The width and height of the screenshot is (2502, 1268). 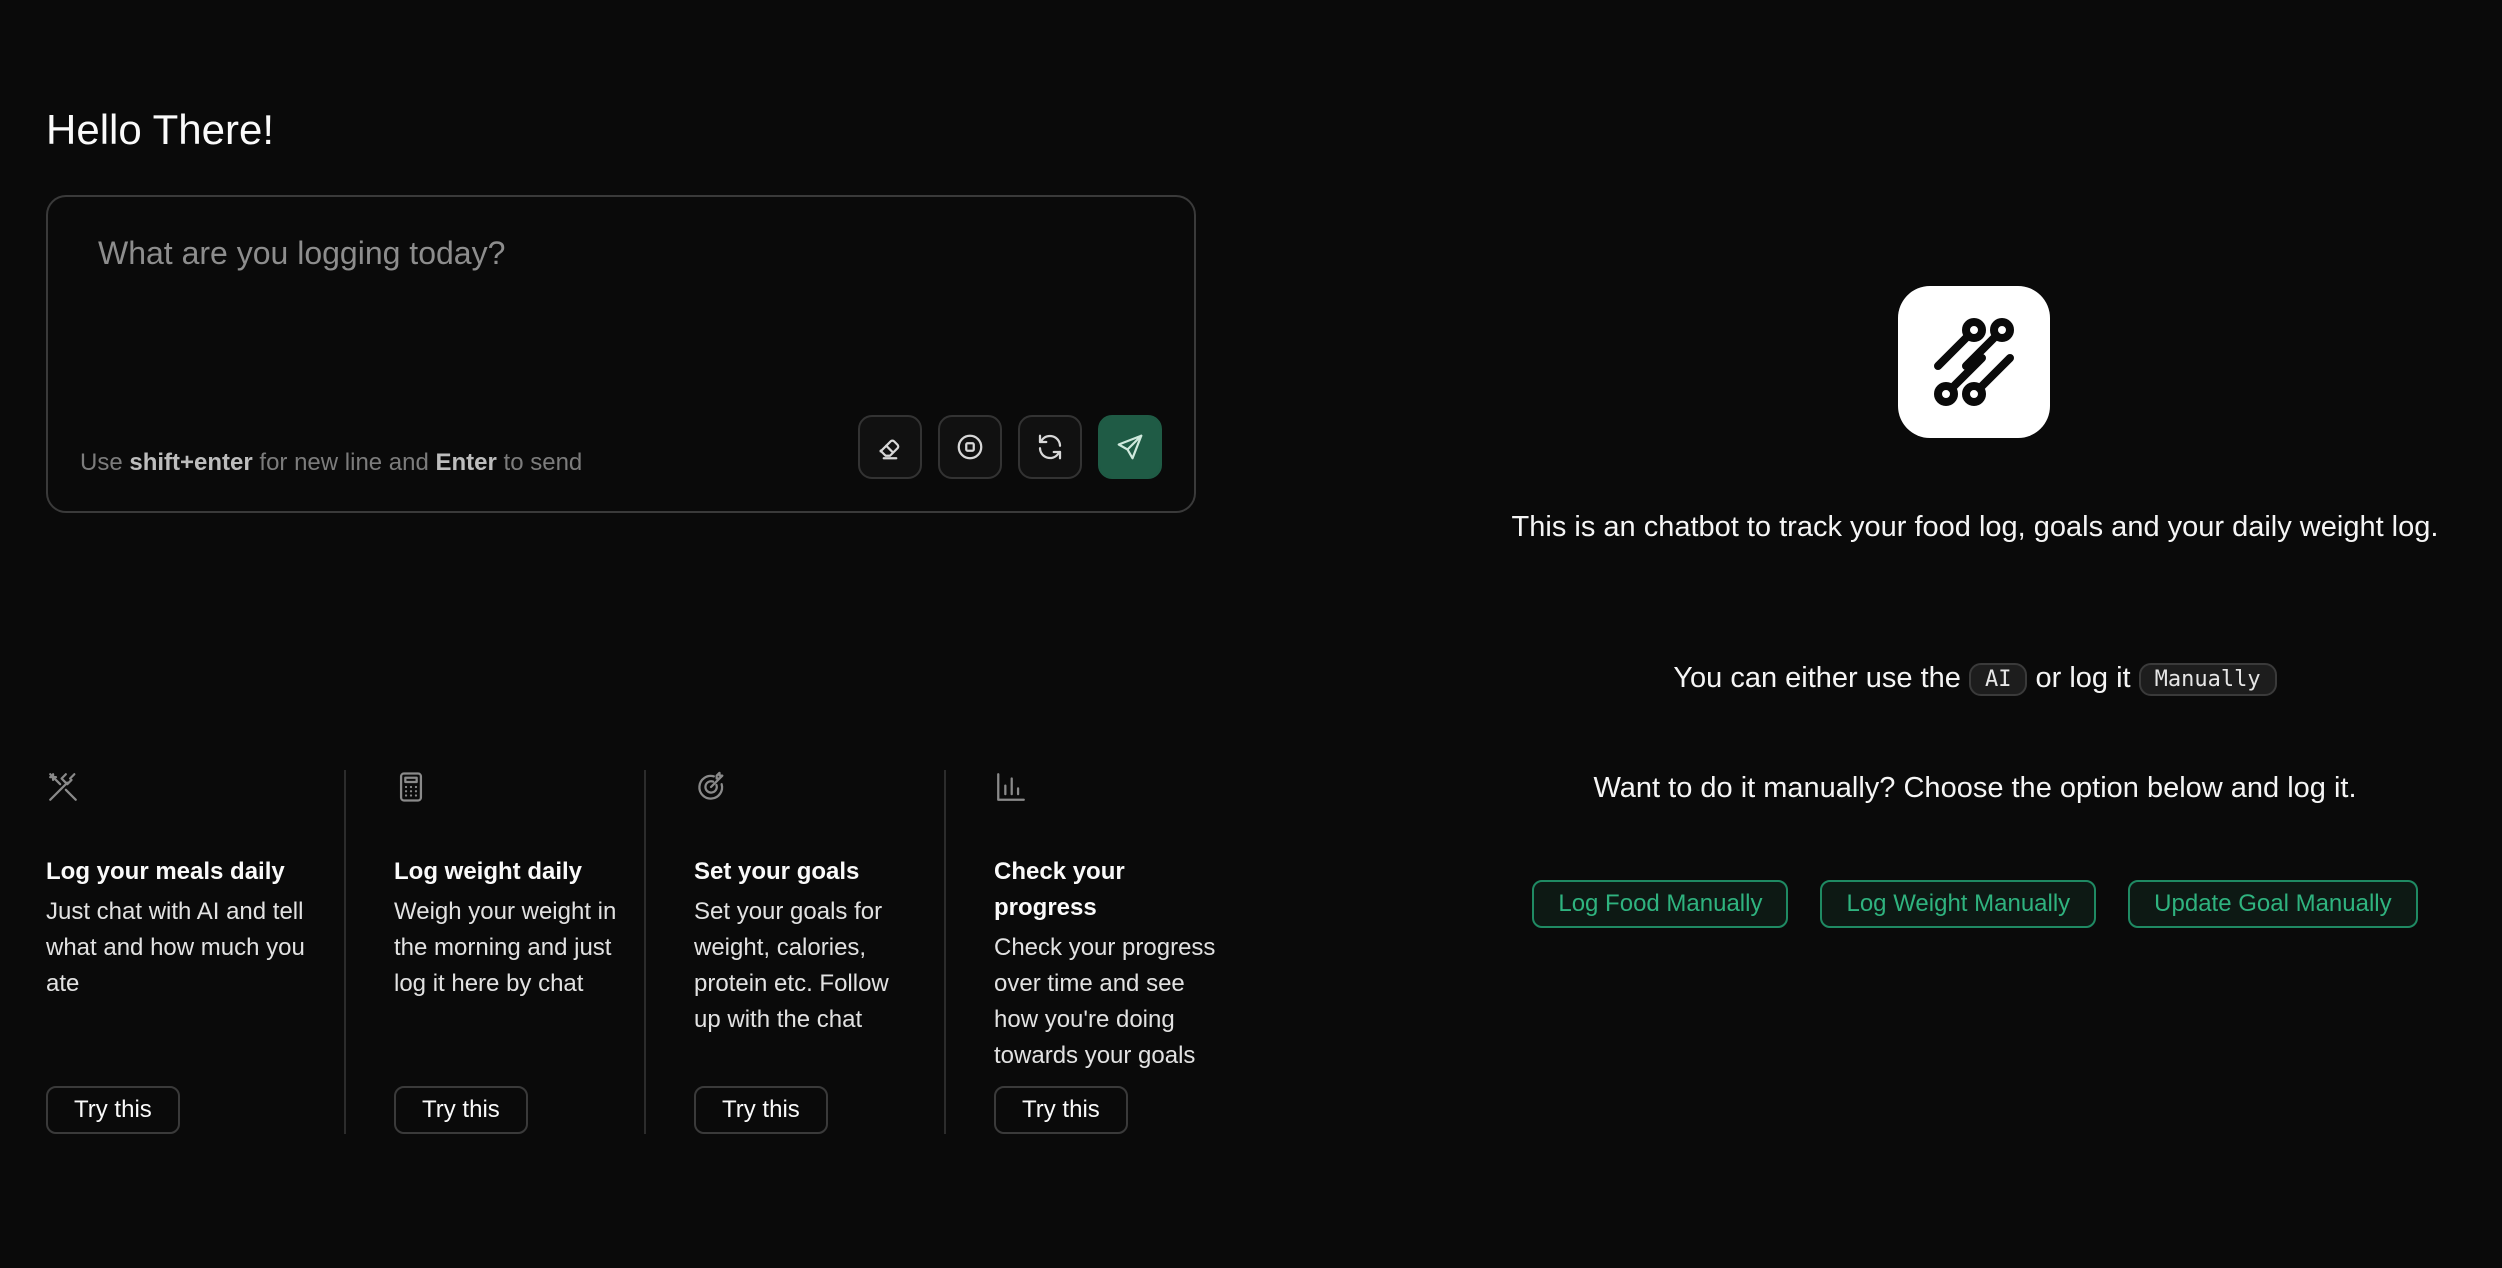 I want to click on refresh-button, so click(x=1050, y=447).